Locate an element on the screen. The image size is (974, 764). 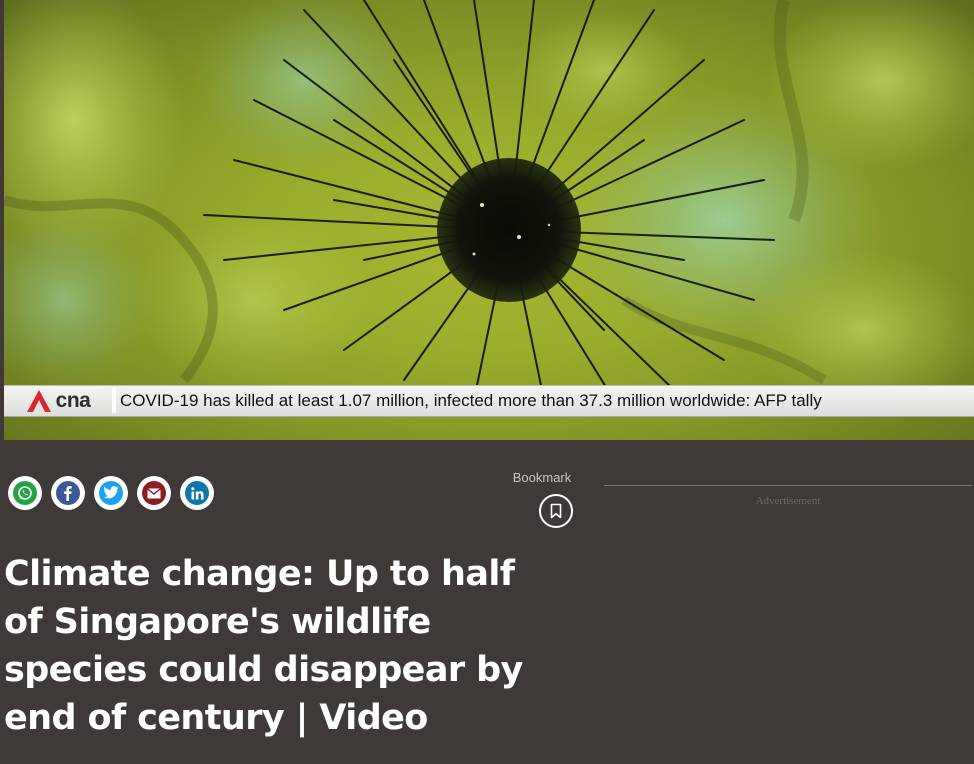
share-whatsapp-button is located at coordinates (25, 493).